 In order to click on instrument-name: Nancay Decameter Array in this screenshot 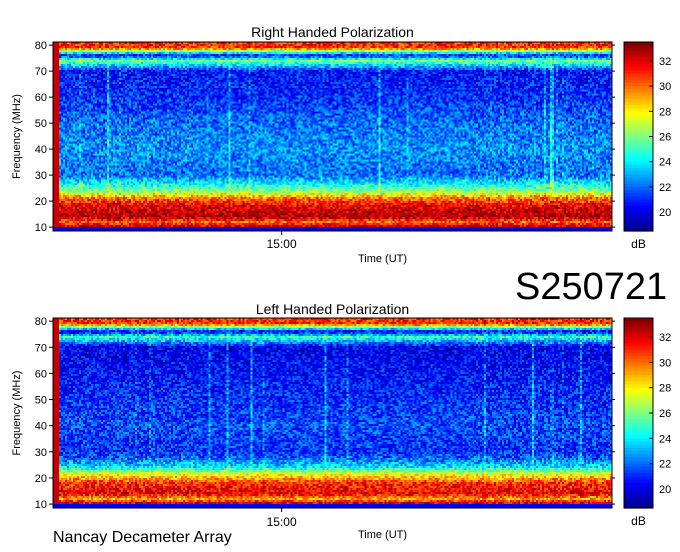, I will do `click(142, 537)`.